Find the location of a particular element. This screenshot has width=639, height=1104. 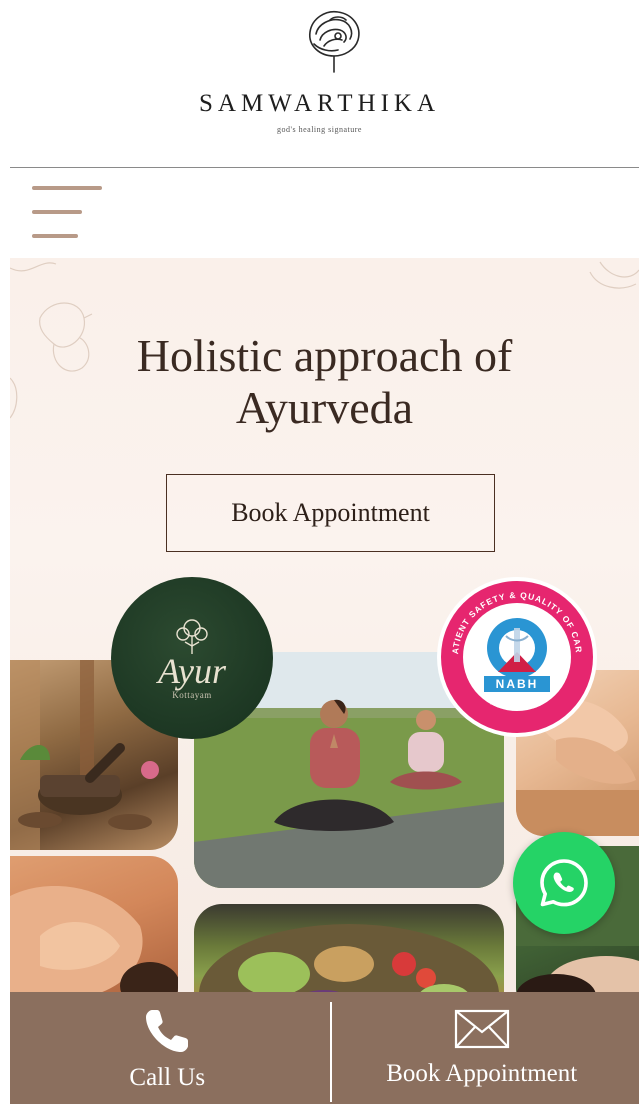

ayur-tree-icon is located at coordinates (192, 636).